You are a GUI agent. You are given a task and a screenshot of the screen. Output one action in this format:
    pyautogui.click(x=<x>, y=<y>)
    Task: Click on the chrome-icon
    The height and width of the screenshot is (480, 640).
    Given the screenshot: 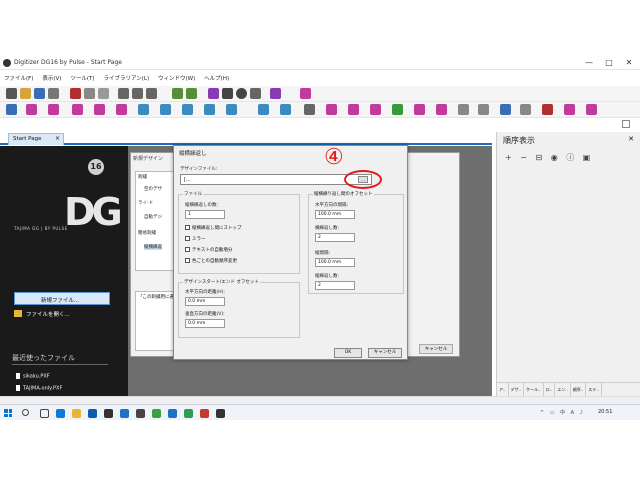 What is the action you would take?
    pyautogui.click(x=156, y=413)
    